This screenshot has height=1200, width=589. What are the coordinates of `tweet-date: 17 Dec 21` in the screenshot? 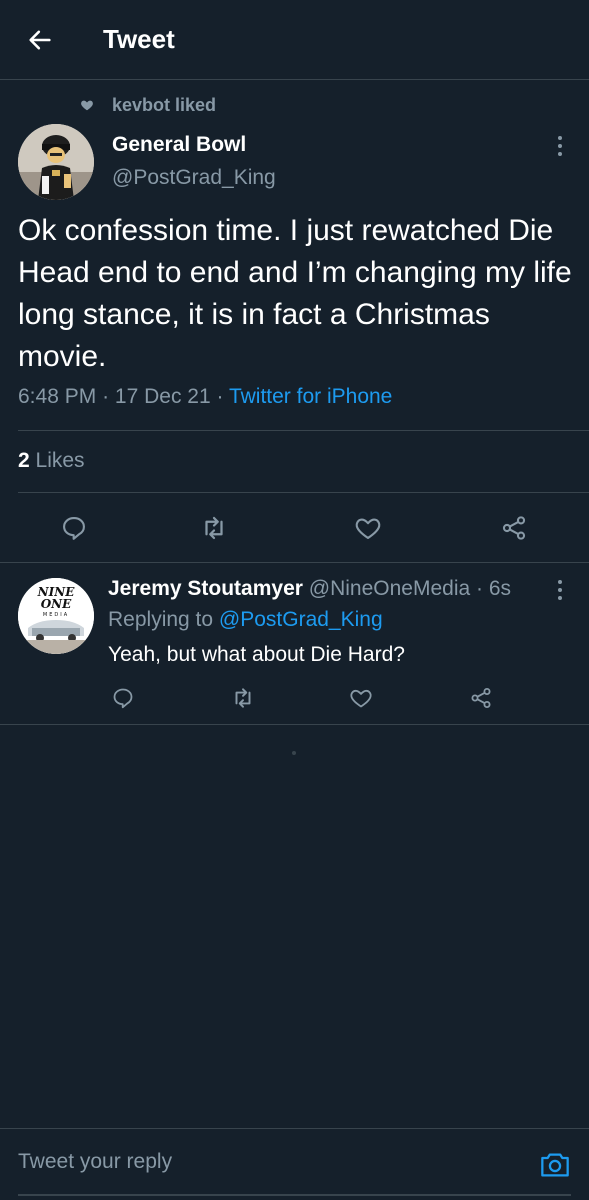 It's located at (162, 396).